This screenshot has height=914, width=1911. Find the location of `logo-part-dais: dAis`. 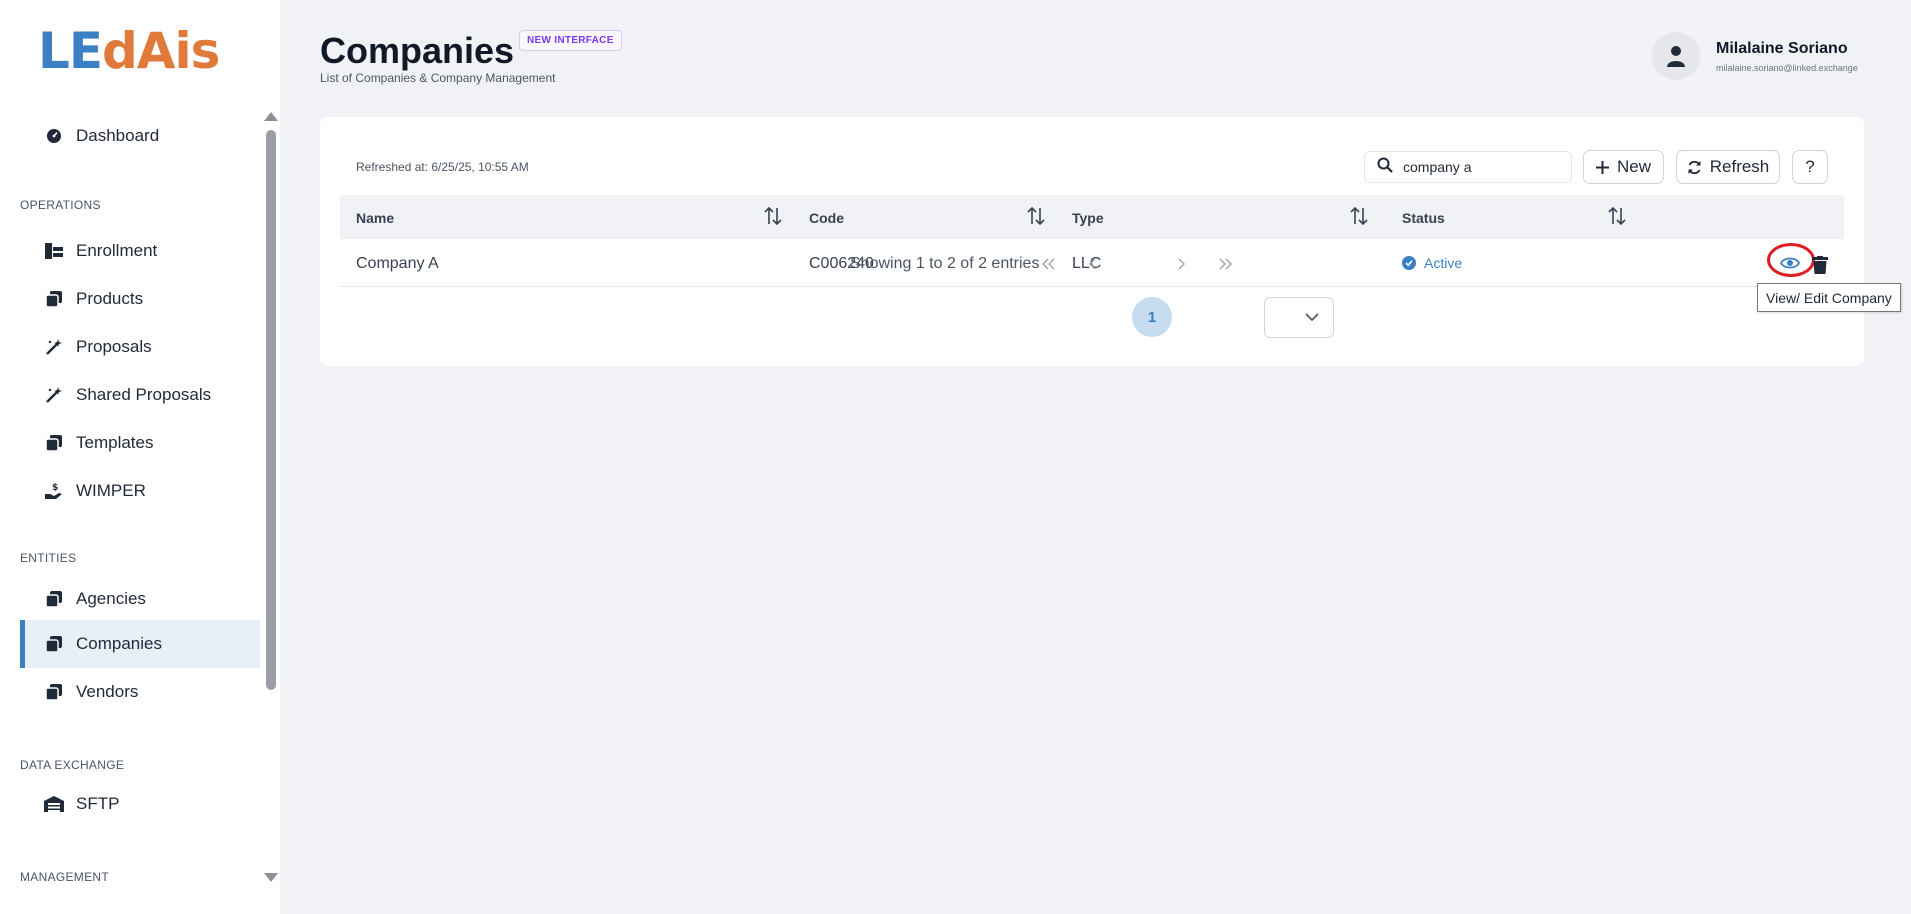

logo-part-dais: dAis is located at coordinates (161, 51).